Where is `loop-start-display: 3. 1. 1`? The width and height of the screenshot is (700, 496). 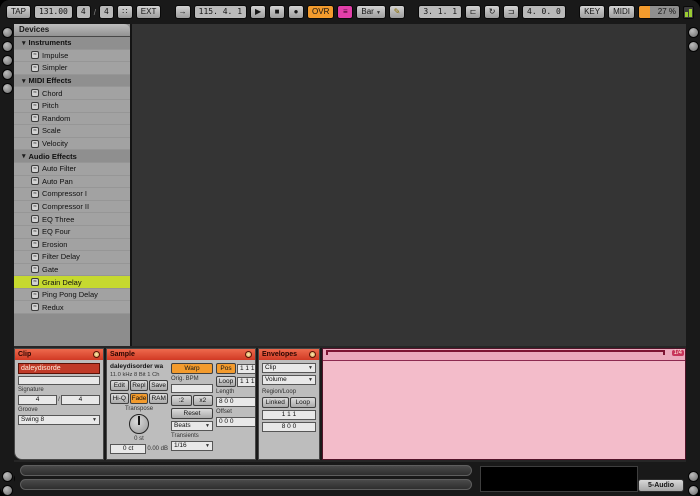 loop-start-display: 3. 1. 1 is located at coordinates (440, 12).